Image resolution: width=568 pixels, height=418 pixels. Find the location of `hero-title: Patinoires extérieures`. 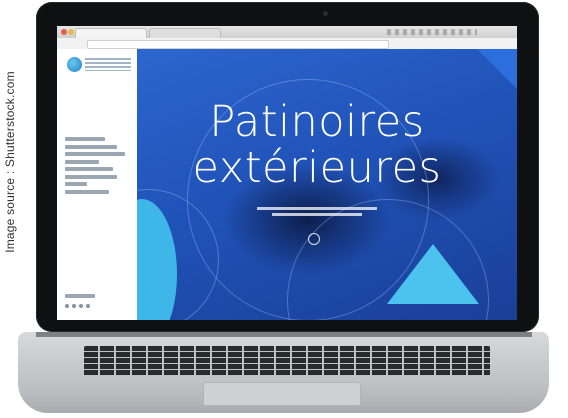

hero-title: Patinoires extérieures is located at coordinates (317, 145).